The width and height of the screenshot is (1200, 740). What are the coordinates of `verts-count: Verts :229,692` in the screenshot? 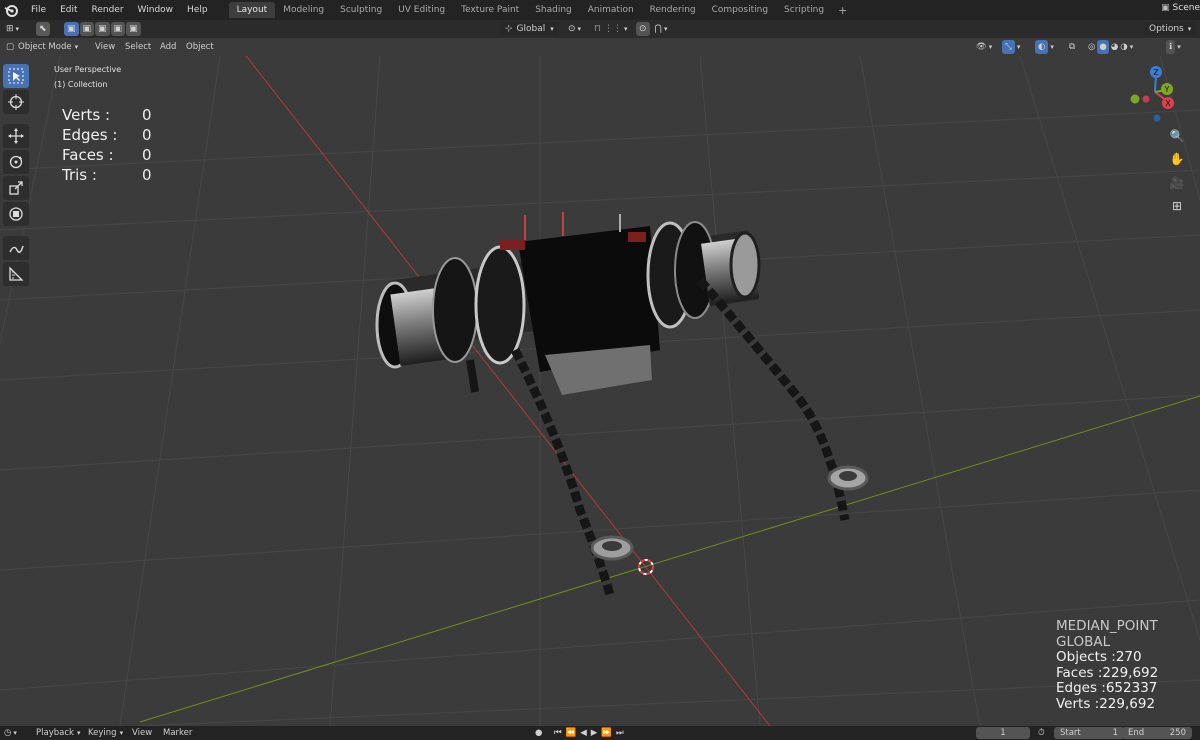 It's located at (1106, 703).